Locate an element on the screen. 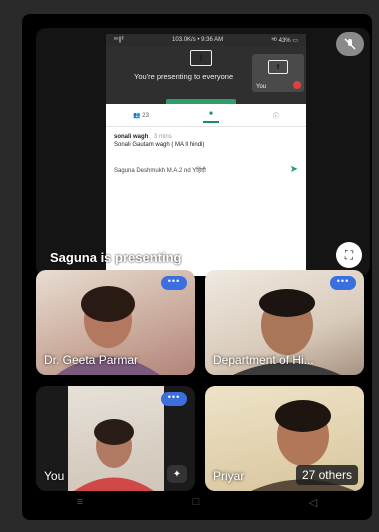 The image size is (379, 532). people-count: 23 is located at coordinates (145, 115).